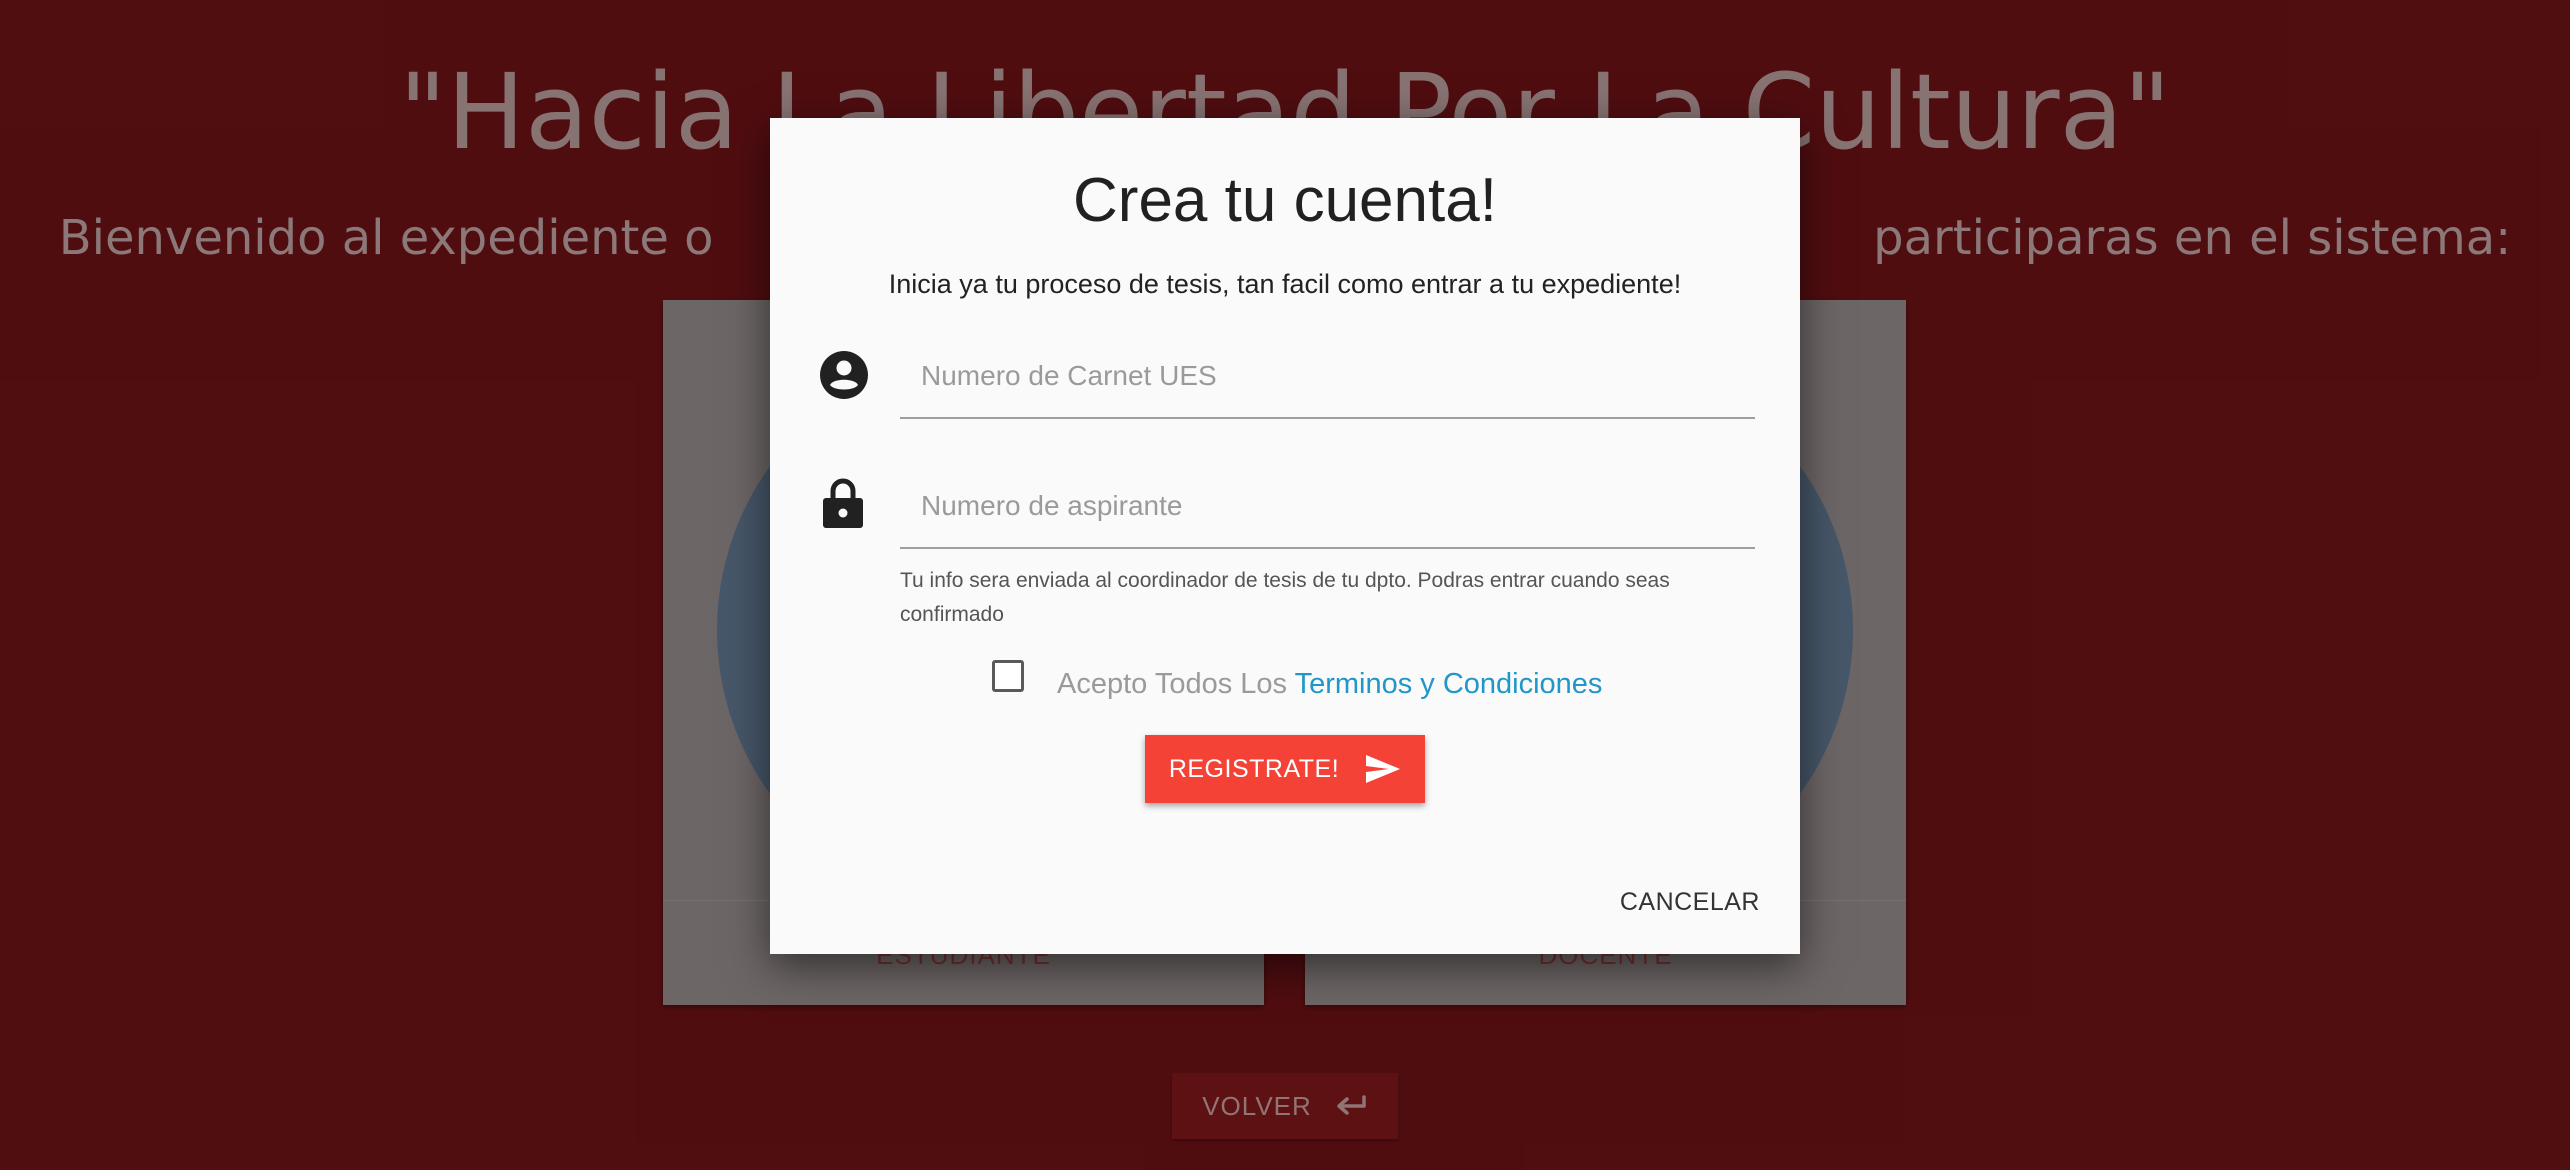  What do you see at coordinates (844, 375) in the screenshot?
I see `account-circle-icon` at bounding box center [844, 375].